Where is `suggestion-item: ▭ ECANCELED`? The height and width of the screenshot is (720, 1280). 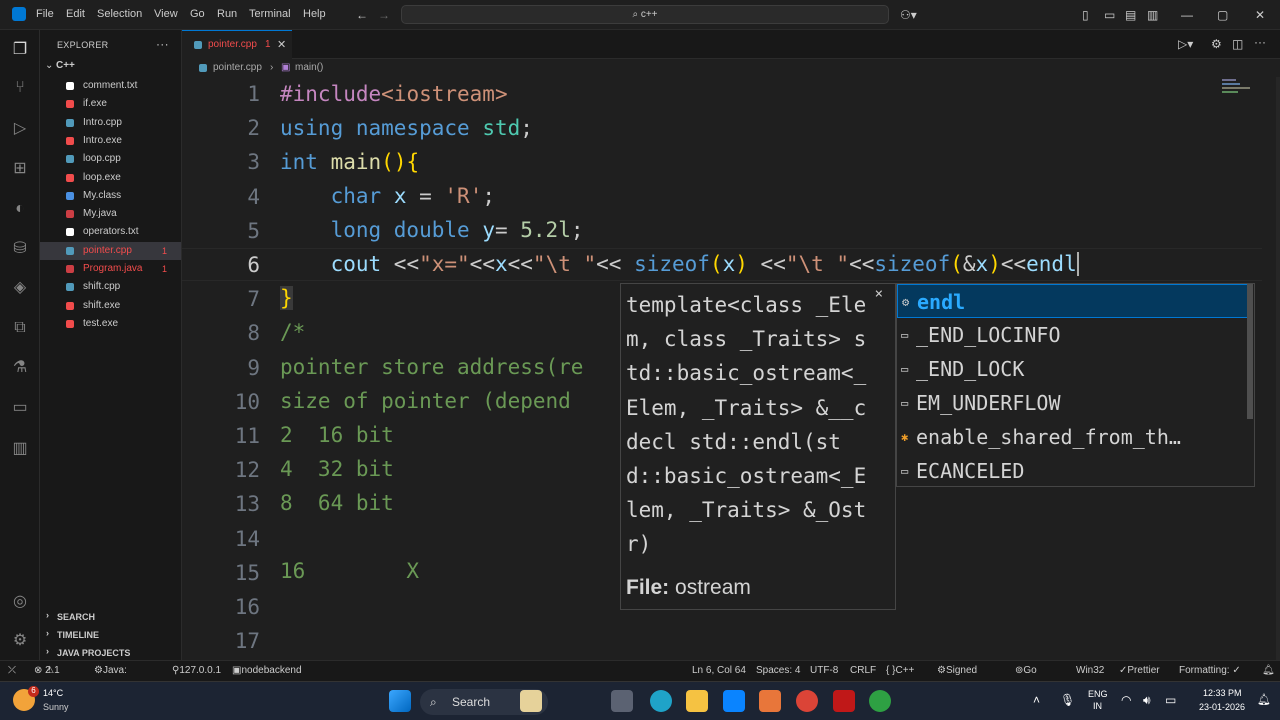
suggestion-item: ▭ ECANCELED is located at coordinates (1073, 471).